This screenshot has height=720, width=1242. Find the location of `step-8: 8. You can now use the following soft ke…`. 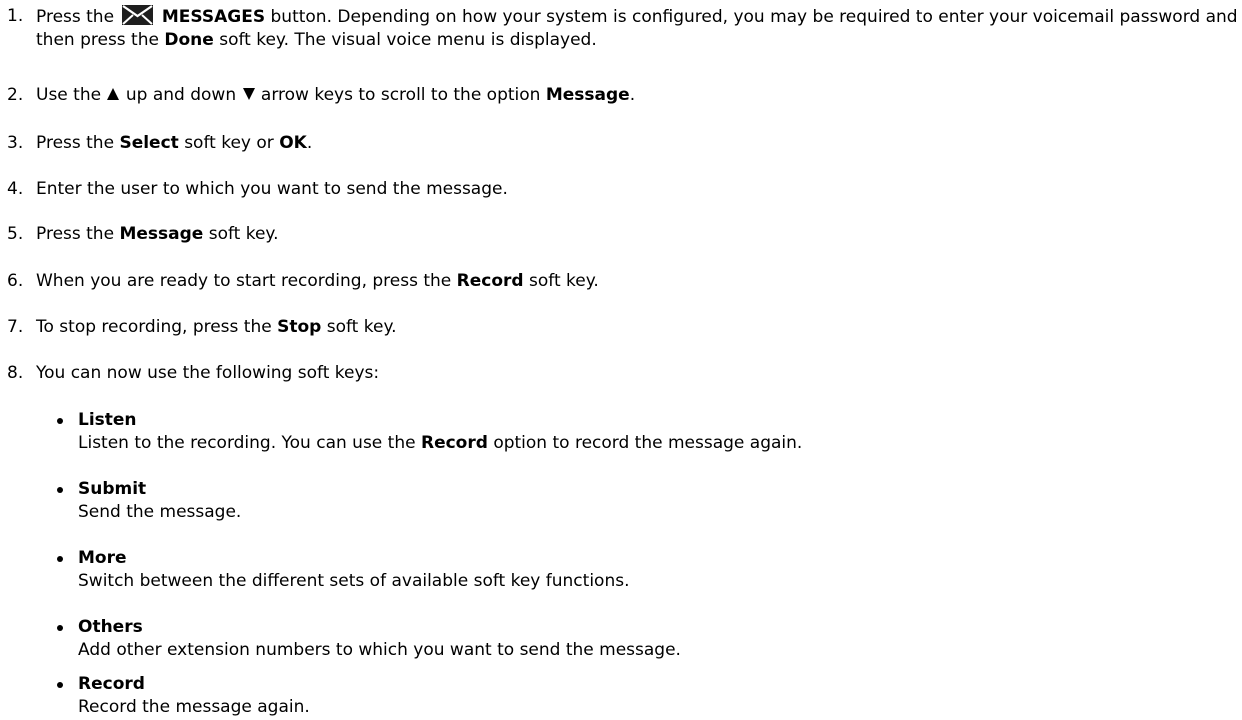

step-8: 8. You can now use the following soft ke… is located at coordinates (622, 373).